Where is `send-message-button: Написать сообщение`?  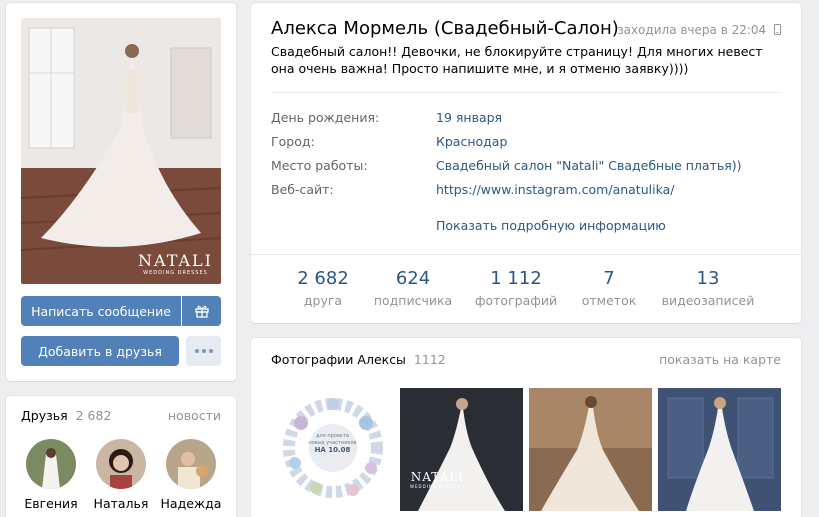 send-message-button: Написать сообщение is located at coordinates (101, 311).